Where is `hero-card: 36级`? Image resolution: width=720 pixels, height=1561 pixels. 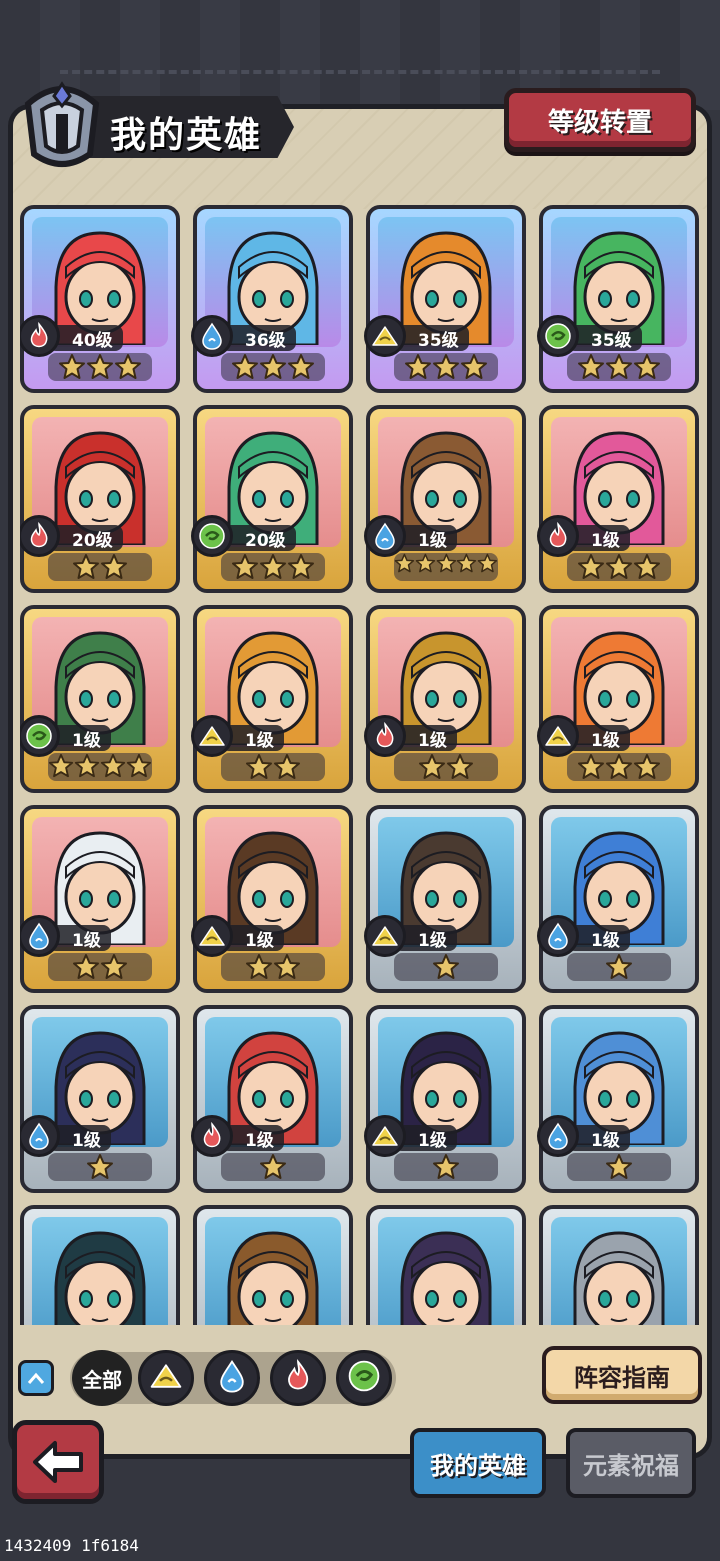
hero-card: 36级 is located at coordinates (272, 299).